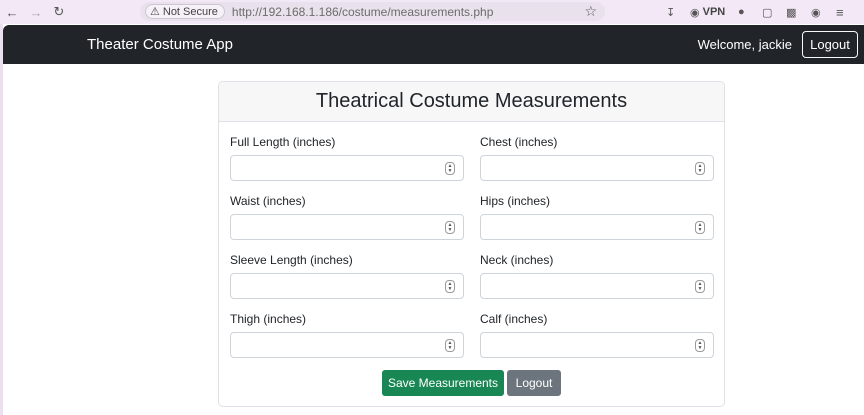 The height and width of the screenshot is (415, 864). Describe the element at coordinates (268, 319) in the screenshot. I see `thigh-label: Thigh (inches)` at that location.